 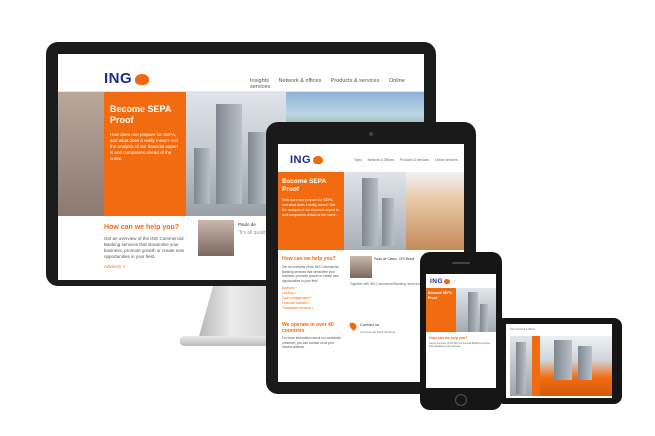 I want to click on map-pin-icon, so click(x=353, y=326).